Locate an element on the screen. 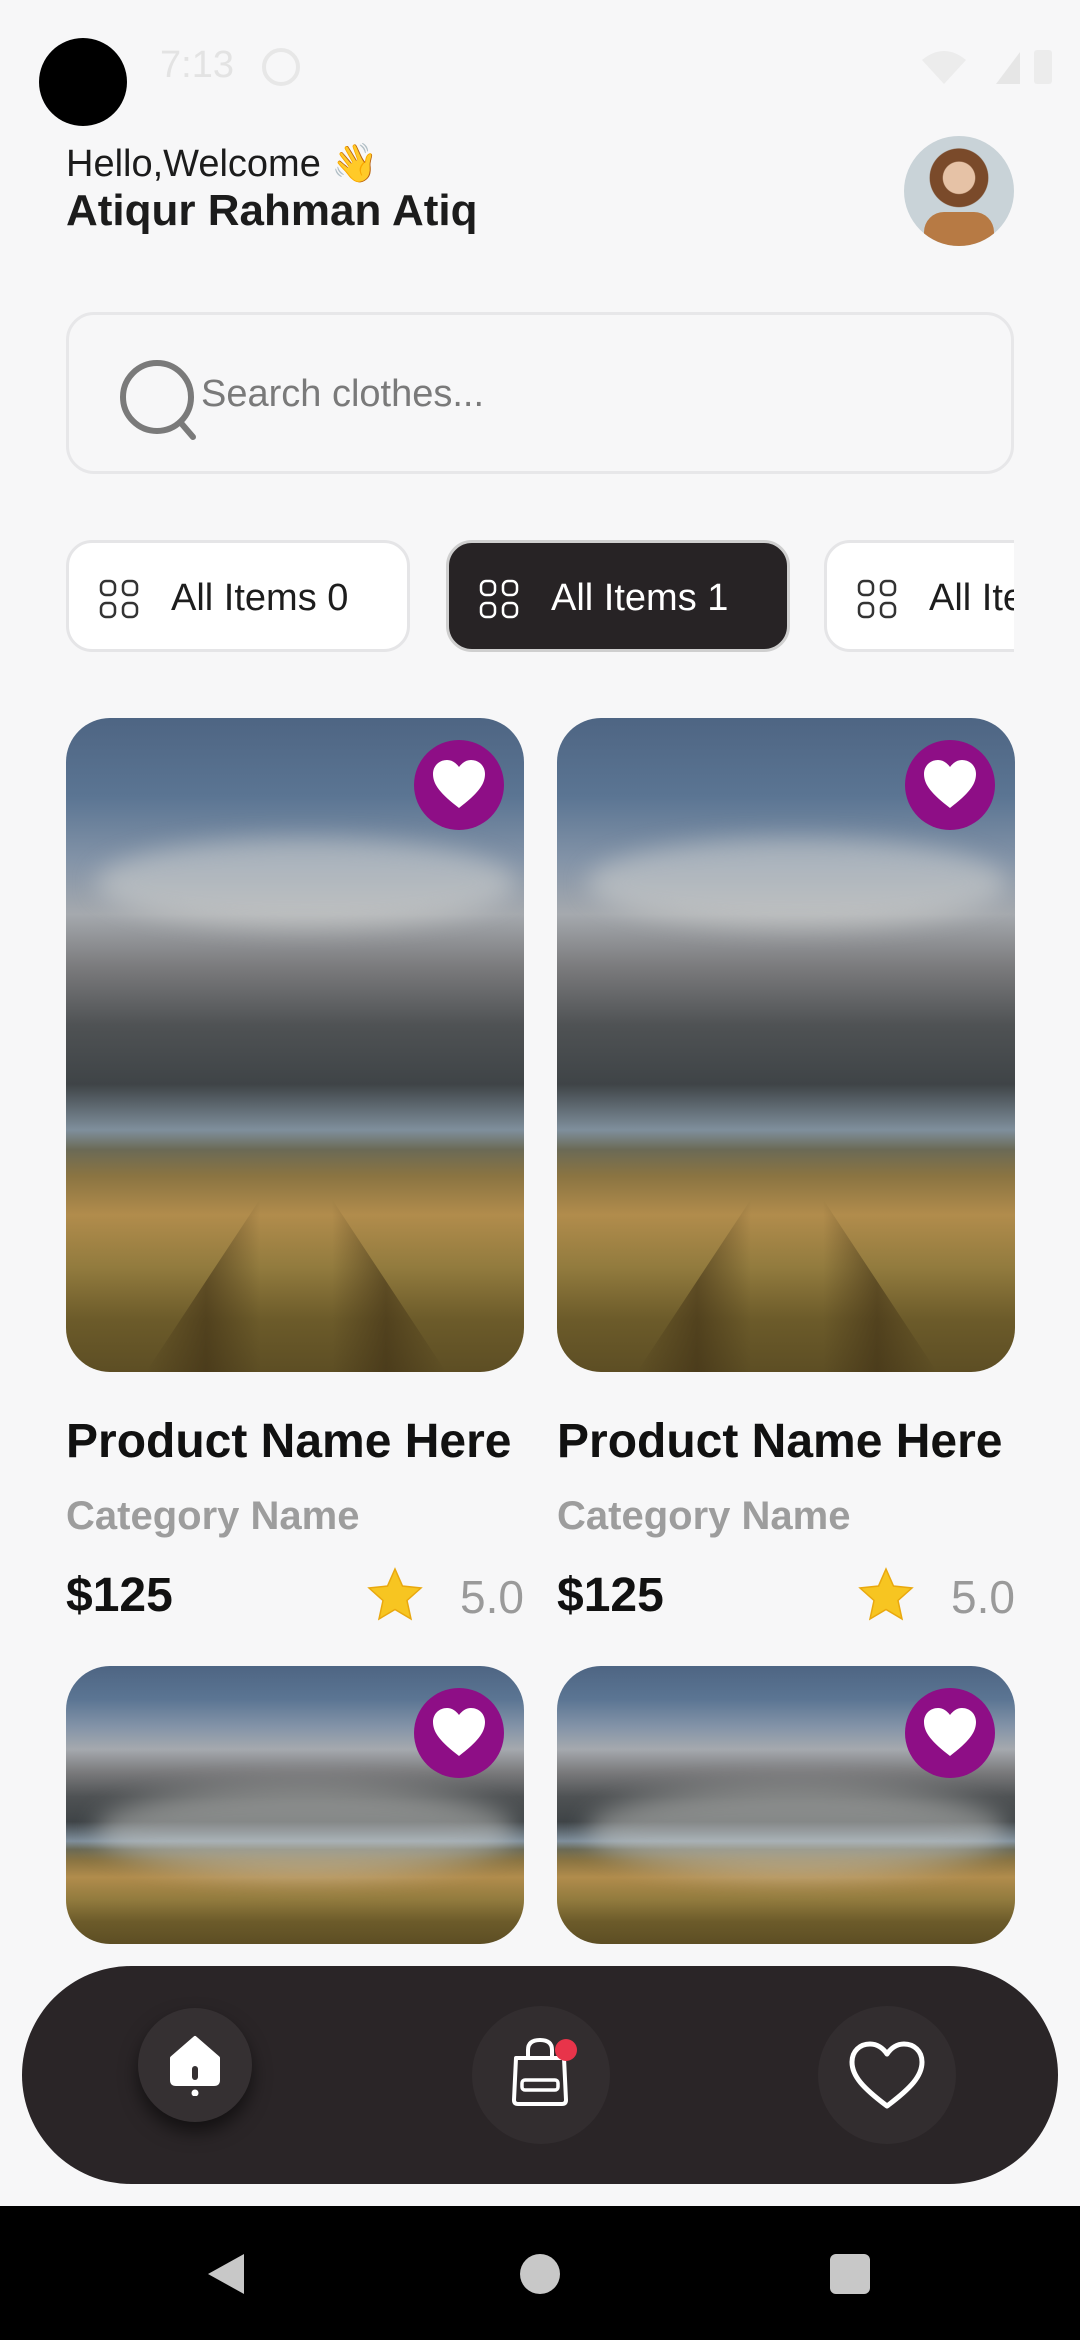 Image resolution: width=1080 pixels, height=2340 pixels. chip-all-items-1: All Items 1 is located at coordinates (618, 596).